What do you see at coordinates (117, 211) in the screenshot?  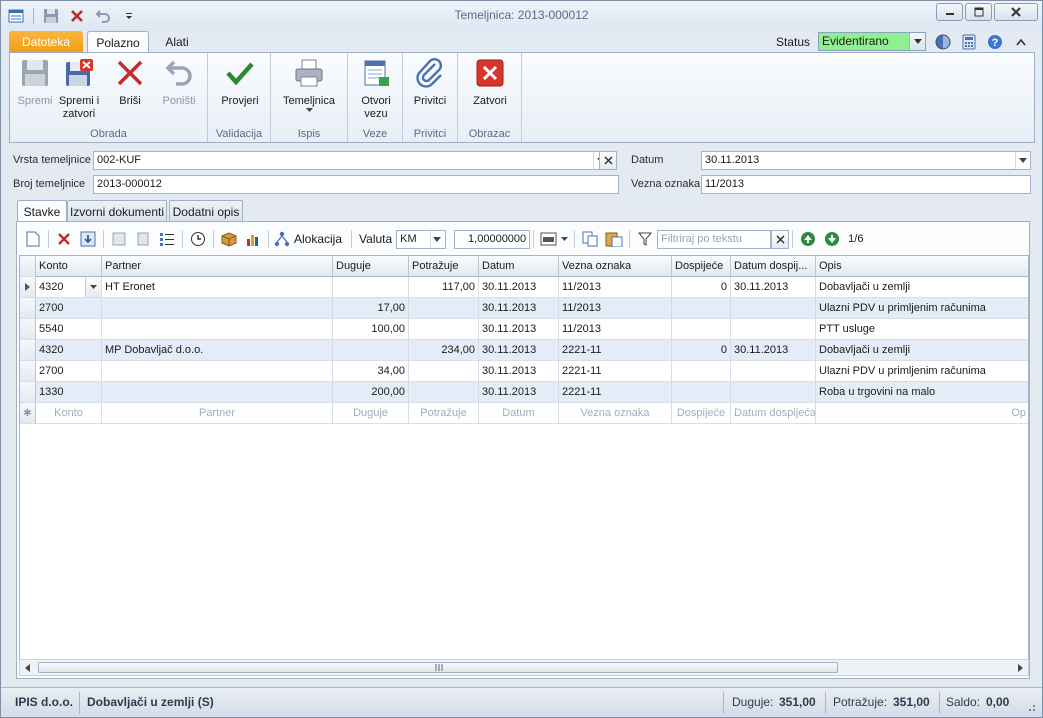 I see `tab-izvorni-dokumenti: Izvorni dokumenti` at bounding box center [117, 211].